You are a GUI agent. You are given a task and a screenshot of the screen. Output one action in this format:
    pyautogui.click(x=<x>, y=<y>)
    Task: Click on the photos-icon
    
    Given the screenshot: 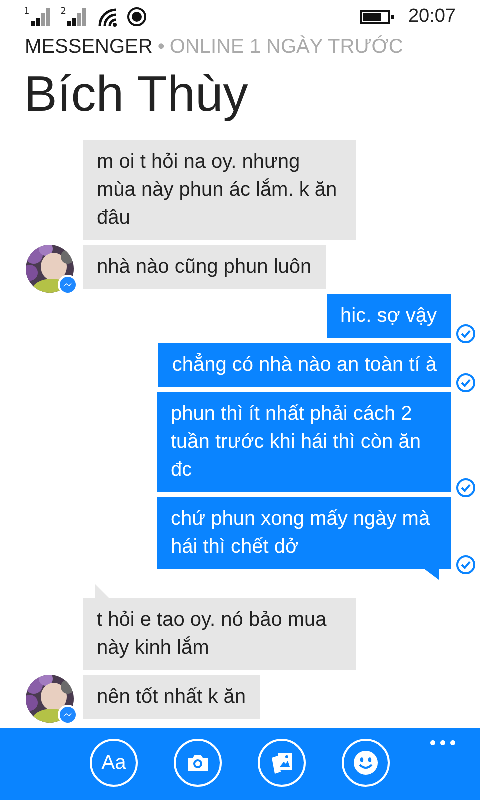 What is the action you would take?
    pyautogui.click(x=282, y=763)
    